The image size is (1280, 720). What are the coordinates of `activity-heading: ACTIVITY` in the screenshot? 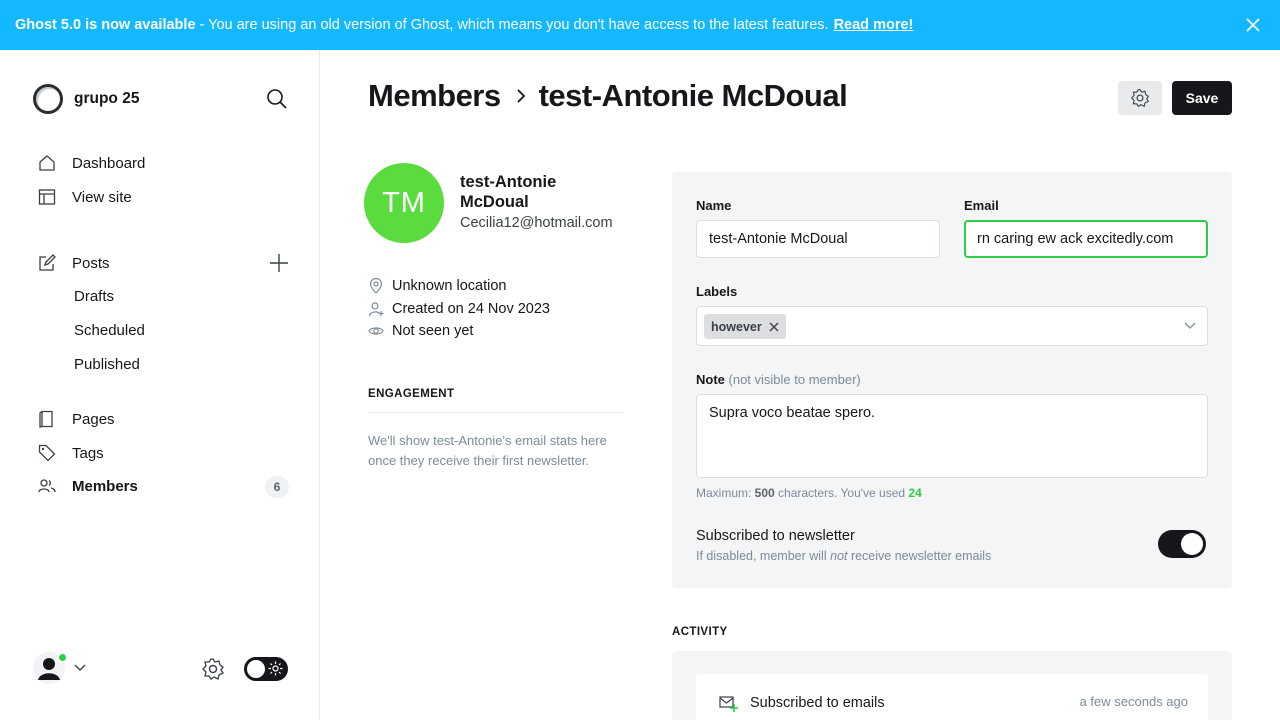 It's located at (700, 632).